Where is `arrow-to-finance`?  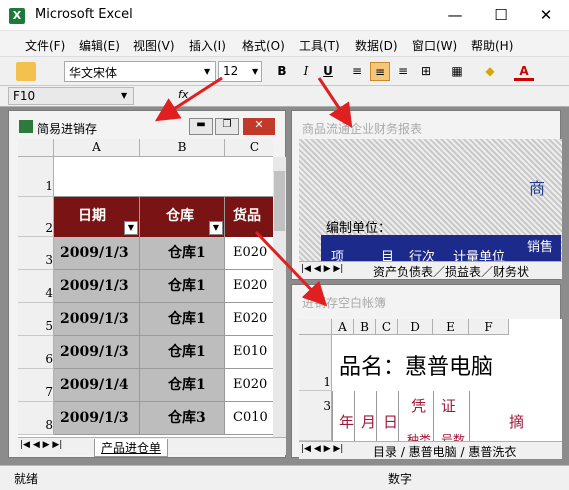 arrow-to-finance is located at coordinates (335, 102).